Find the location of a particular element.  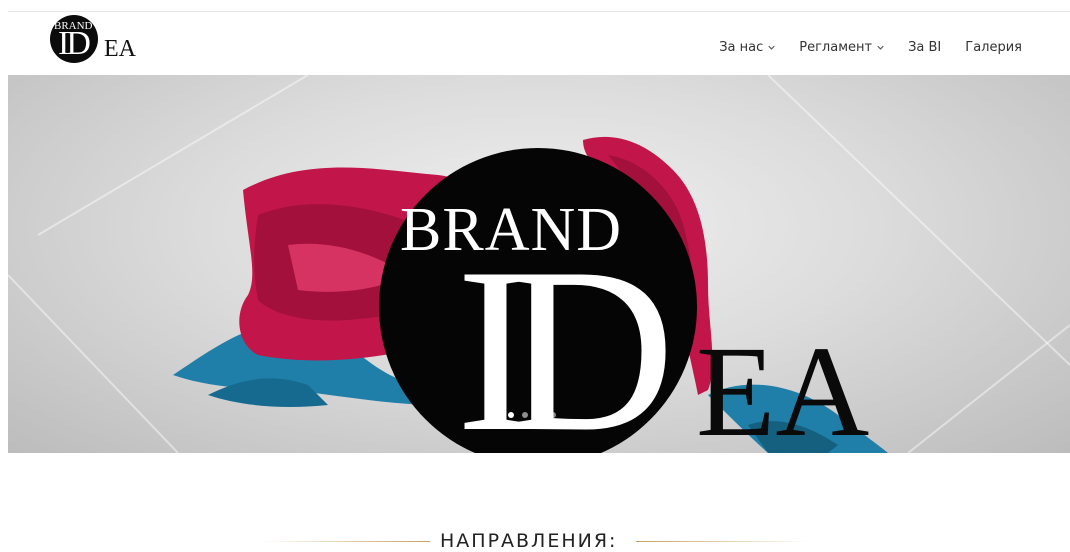

nav-item-about: За нас is located at coordinates (747, 47).